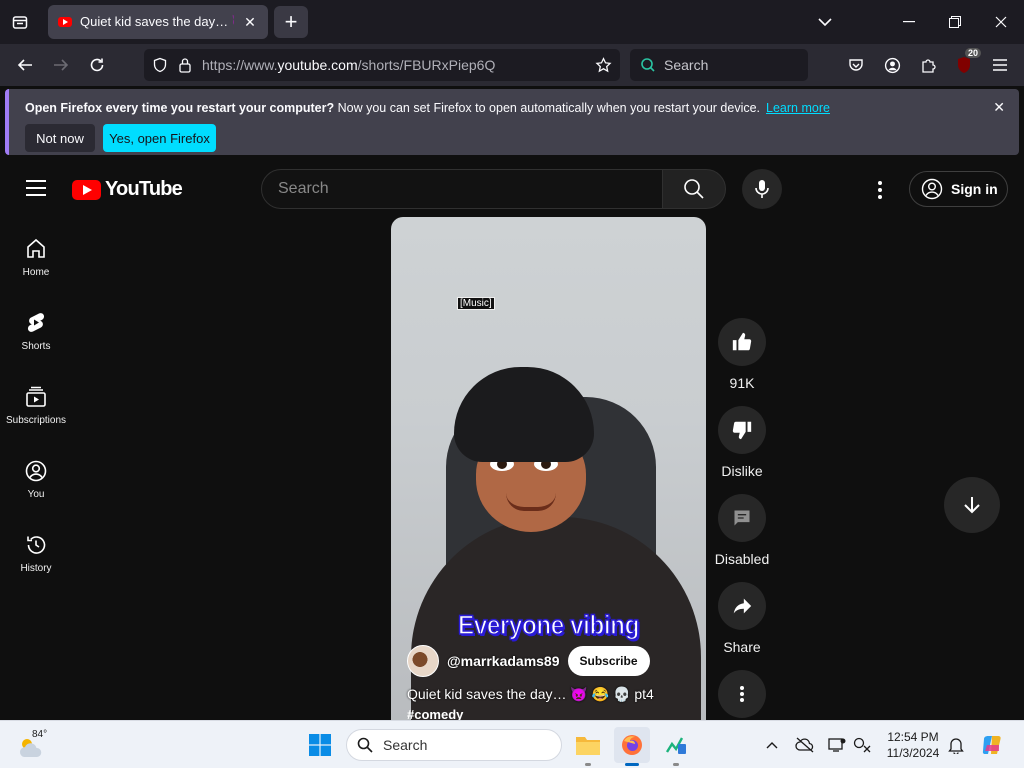 The width and height of the screenshot is (1024, 768). What do you see at coordinates (512, 22) in the screenshot?
I see `browser-tab-strip: Quiet kid saves the day… 👿 😂 ✕ +` at bounding box center [512, 22].